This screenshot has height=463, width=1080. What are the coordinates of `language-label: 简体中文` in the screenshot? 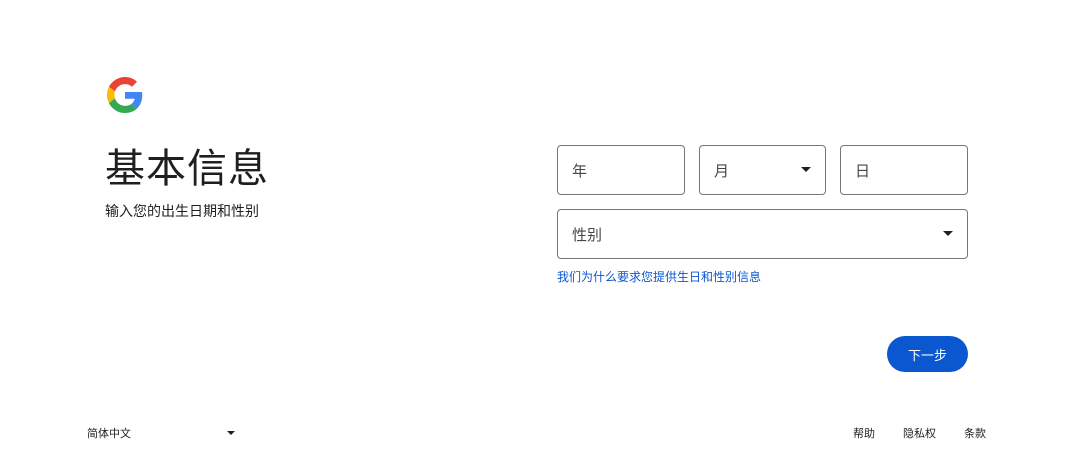 It's located at (109, 433).